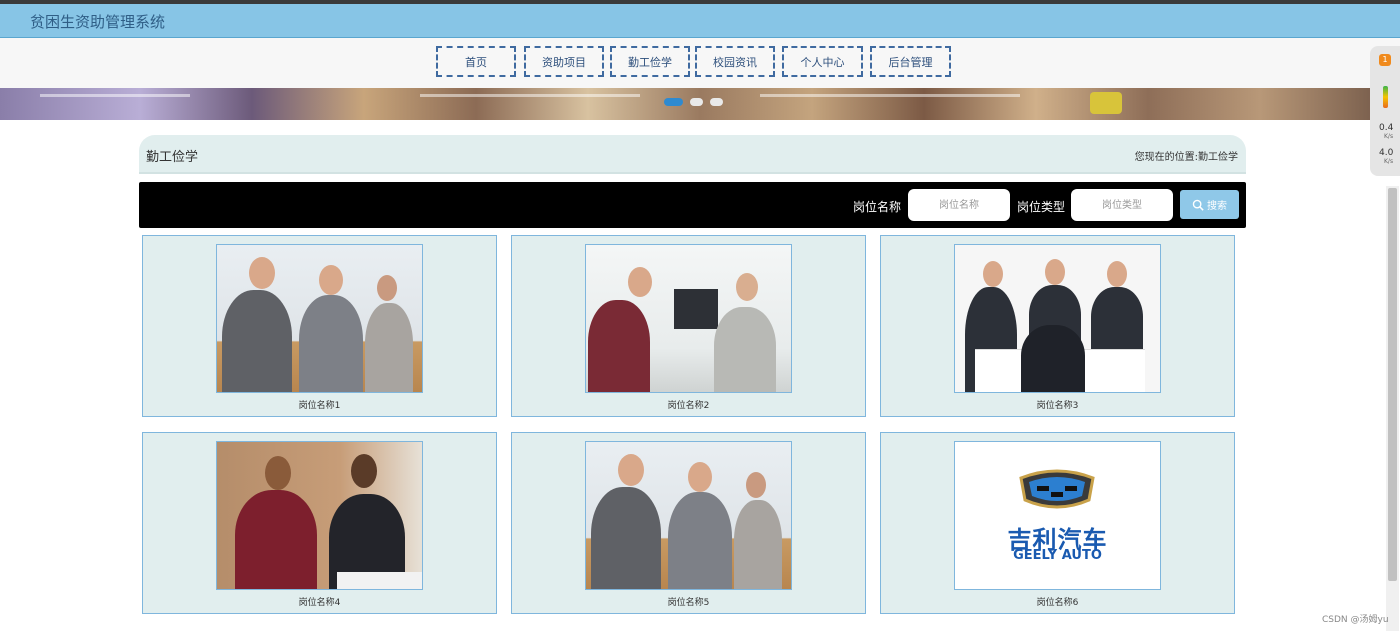 This screenshot has height=631, width=1400. Describe the element at coordinates (735, 61) in the screenshot. I see `nav-campus-news: 校园资讯` at that location.